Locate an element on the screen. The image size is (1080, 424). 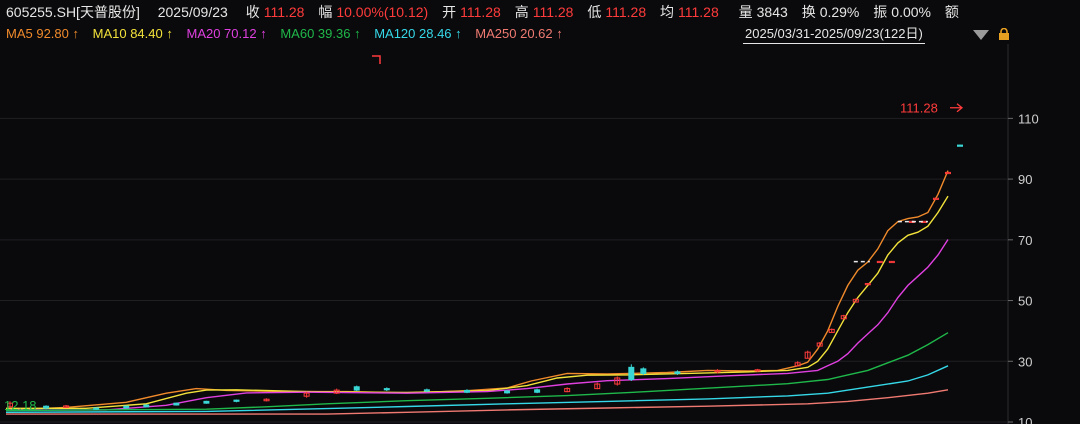
dropdown-triangle-icon is located at coordinates (981, 35).